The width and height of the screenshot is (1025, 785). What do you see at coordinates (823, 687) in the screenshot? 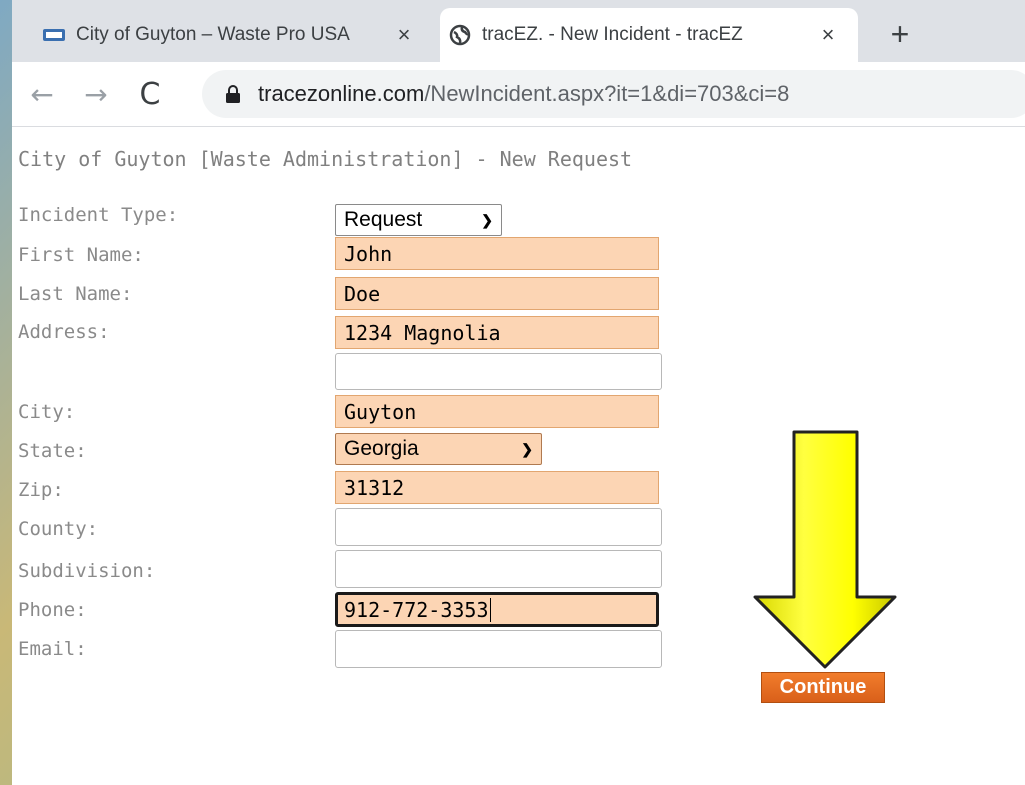
I see `continue-button: Continue` at bounding box center [823, 687].